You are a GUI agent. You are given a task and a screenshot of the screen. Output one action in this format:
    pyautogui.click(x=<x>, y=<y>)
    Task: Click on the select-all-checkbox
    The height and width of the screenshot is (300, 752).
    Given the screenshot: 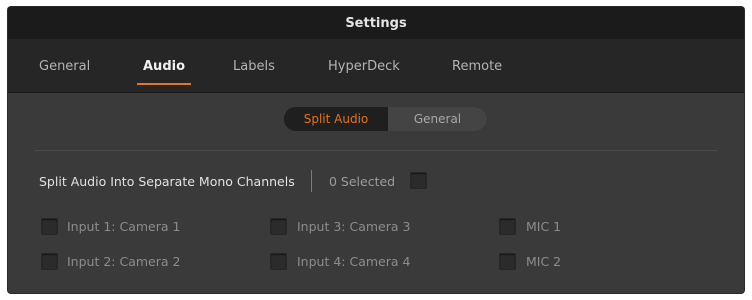 What is the action you would take?
    pyautogui.click(x=418, y=180)
    